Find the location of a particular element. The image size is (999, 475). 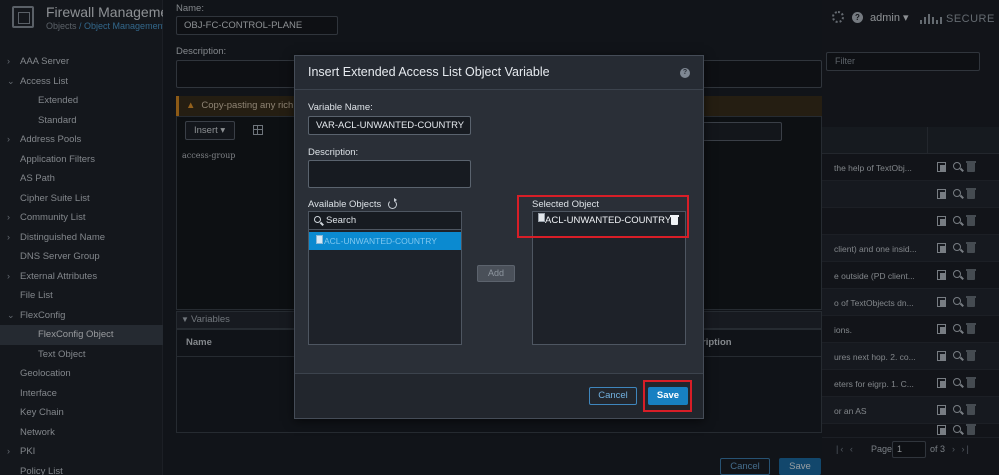

cancel-button: Cancel is located at coordinates (613, 396).